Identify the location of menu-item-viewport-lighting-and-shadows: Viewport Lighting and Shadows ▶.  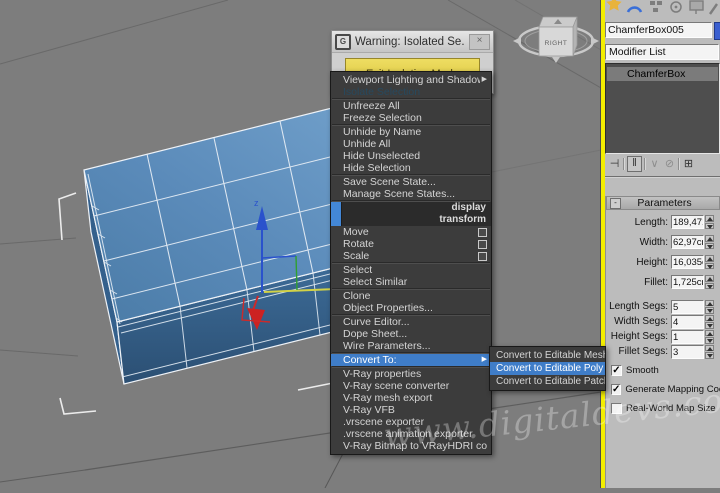
(411, 80).